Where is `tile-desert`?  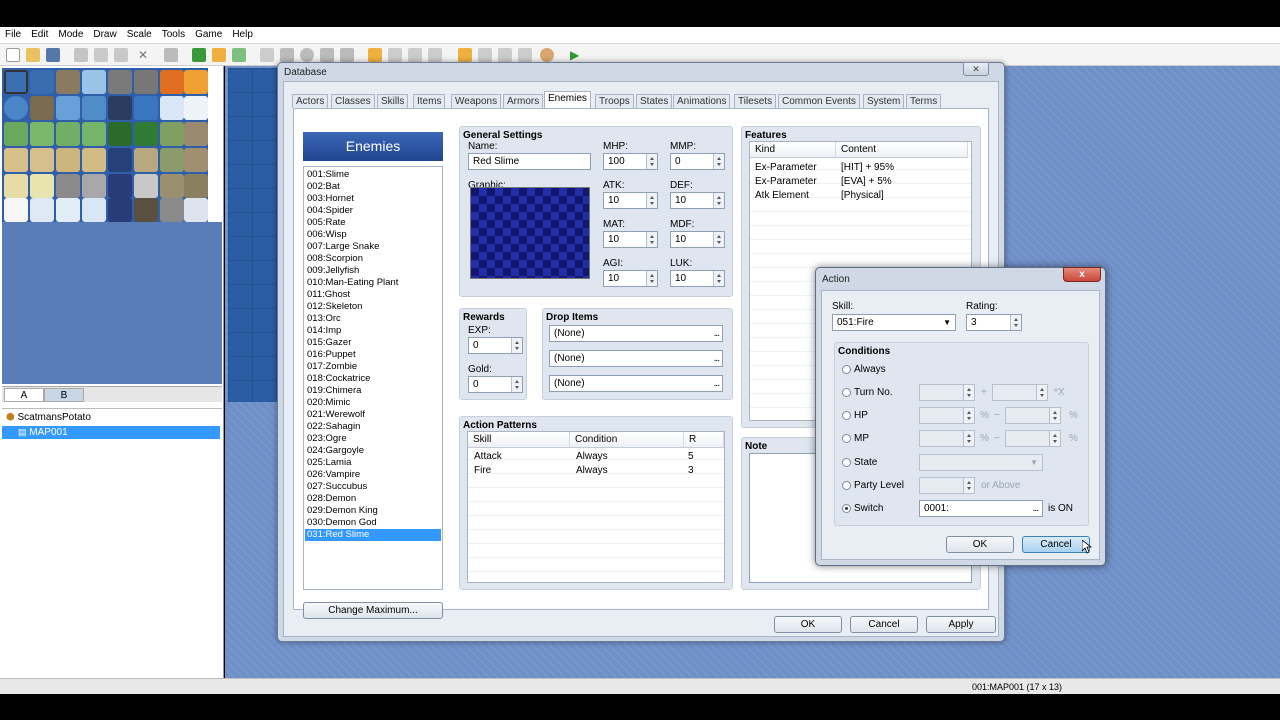
tile-desert is located at coordinates (68, 160).